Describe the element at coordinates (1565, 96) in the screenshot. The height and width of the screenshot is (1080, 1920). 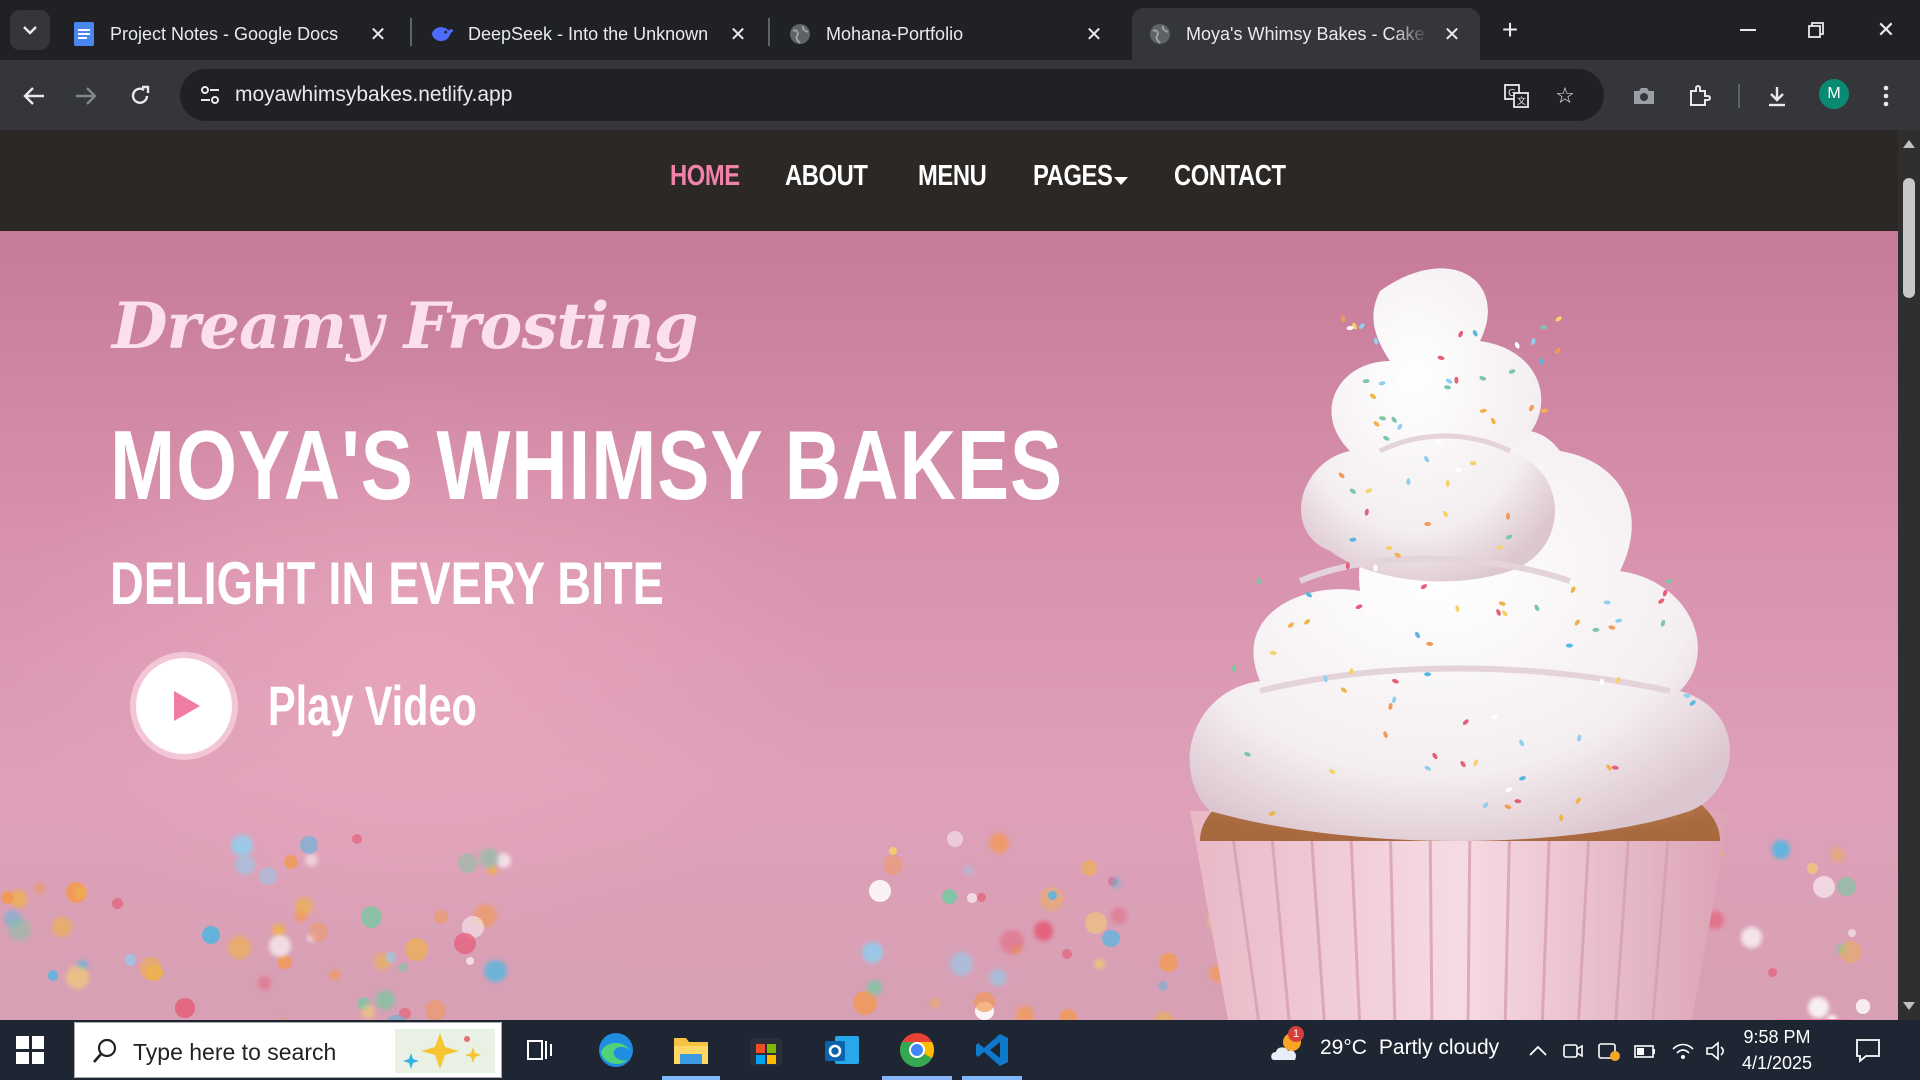
I see `bookmark-star-icon: ☆` at that location.